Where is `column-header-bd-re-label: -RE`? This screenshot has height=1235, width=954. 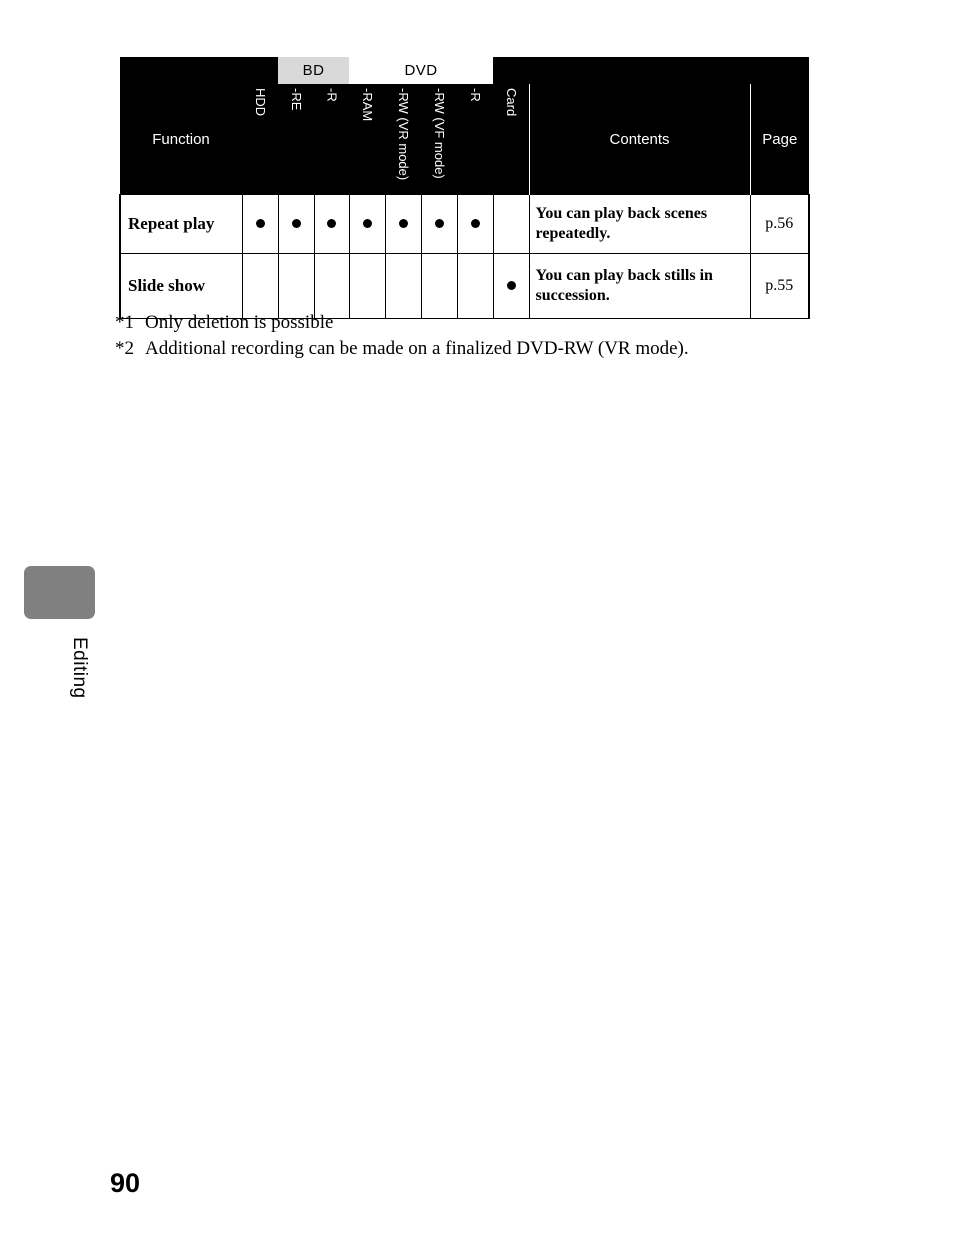 column-header-bd-re-label: -RE is located at coordinates (296, 99).